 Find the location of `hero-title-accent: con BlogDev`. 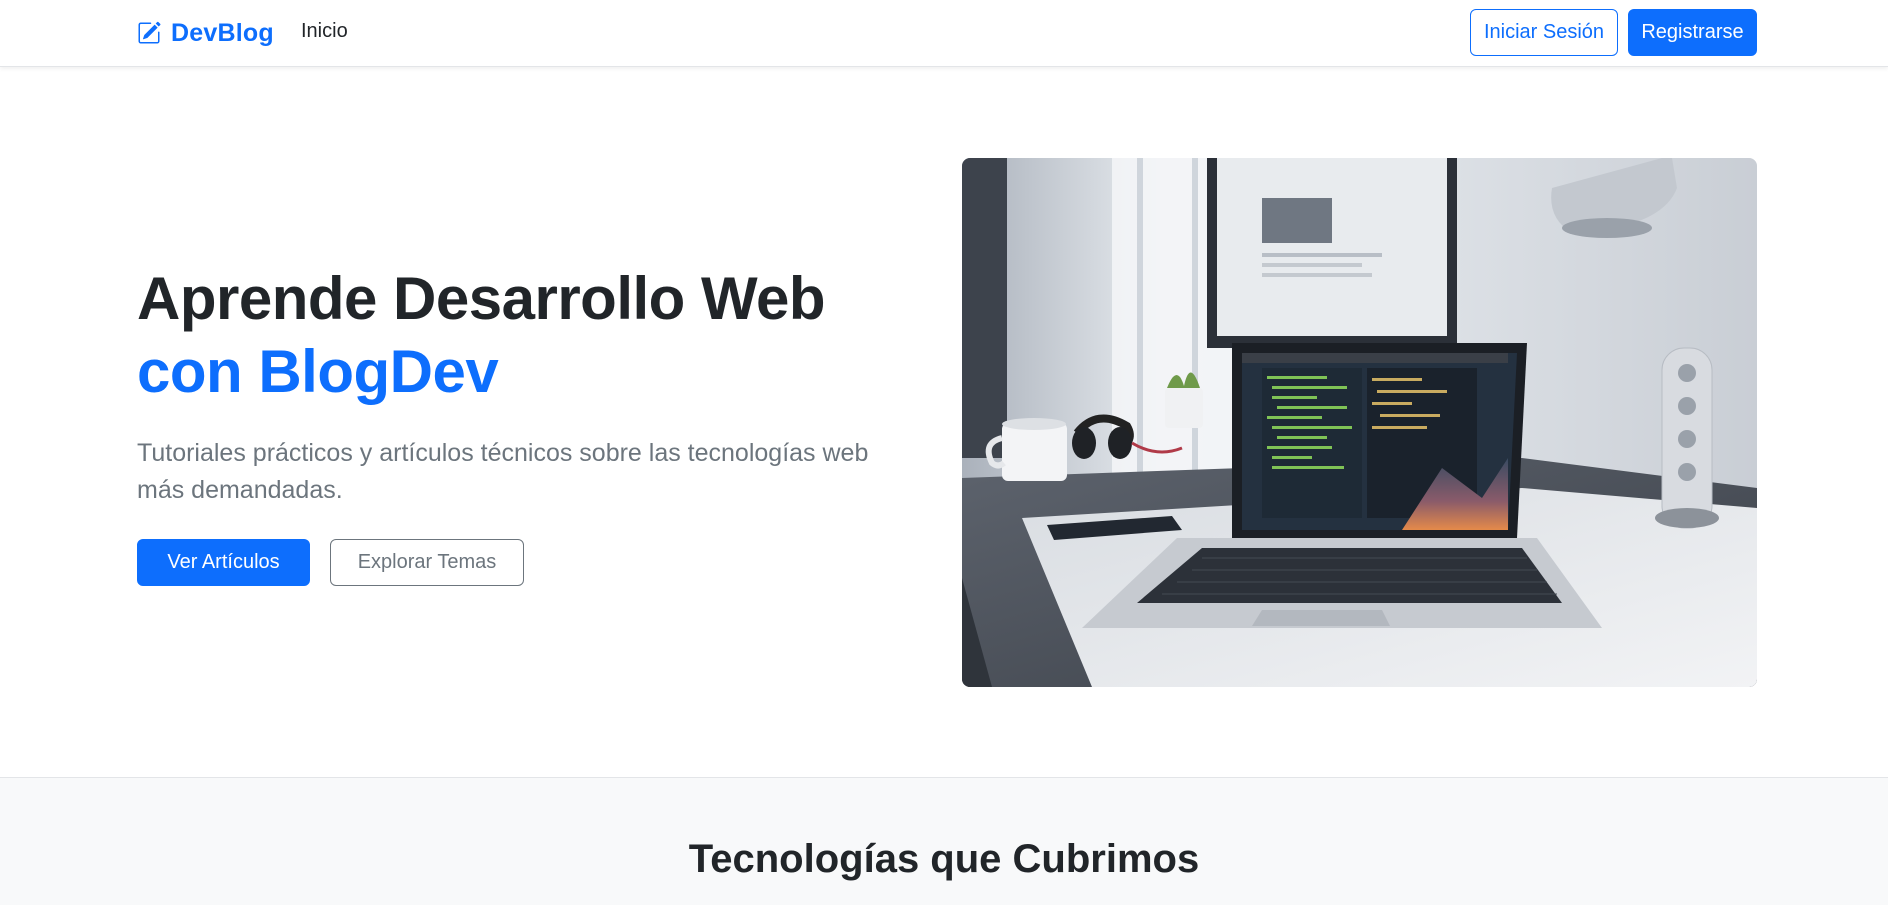

hero-title-accent: con BlogDev is located at coordinates (318, 371).